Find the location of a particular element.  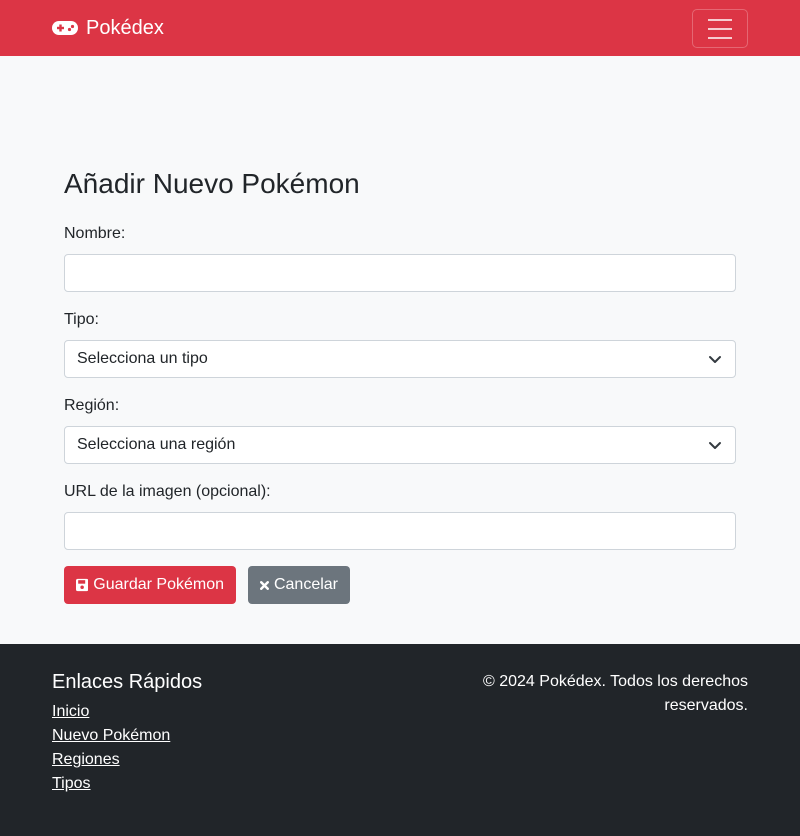

region-label: Región: is located at coordinates (92, 405).